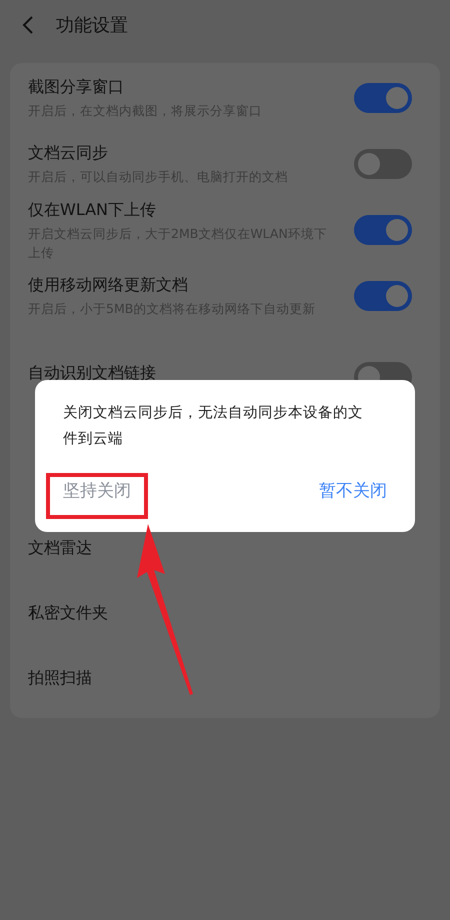 The width and height of the screenshot is (450, 920). What do you see at coordinates (97, 490) in the screenshot?
I see `confirm-button: 坚持关闭` at bounding box center [97, 490].